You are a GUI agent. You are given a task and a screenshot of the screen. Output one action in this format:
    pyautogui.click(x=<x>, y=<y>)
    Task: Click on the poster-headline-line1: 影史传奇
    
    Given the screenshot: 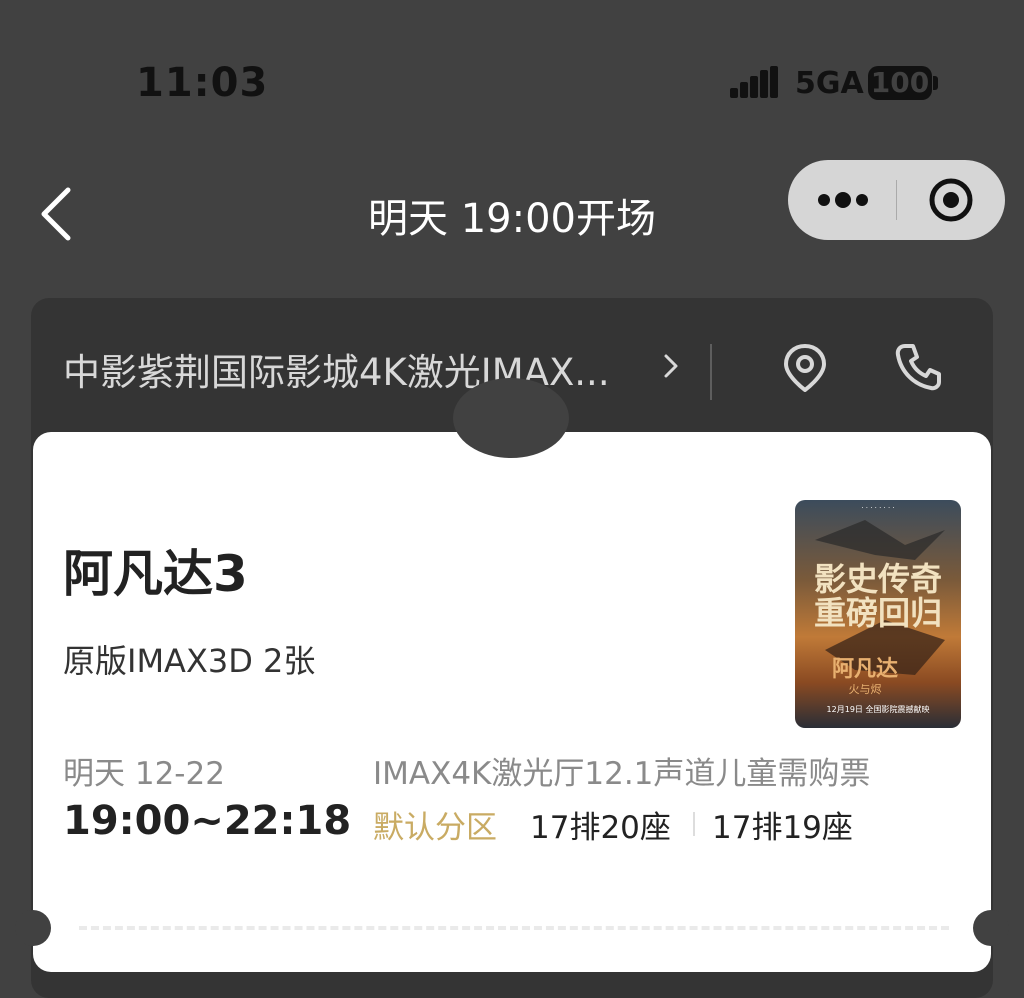 What is the action you would take?
    pyautogui.click(x=878, y=579)
    